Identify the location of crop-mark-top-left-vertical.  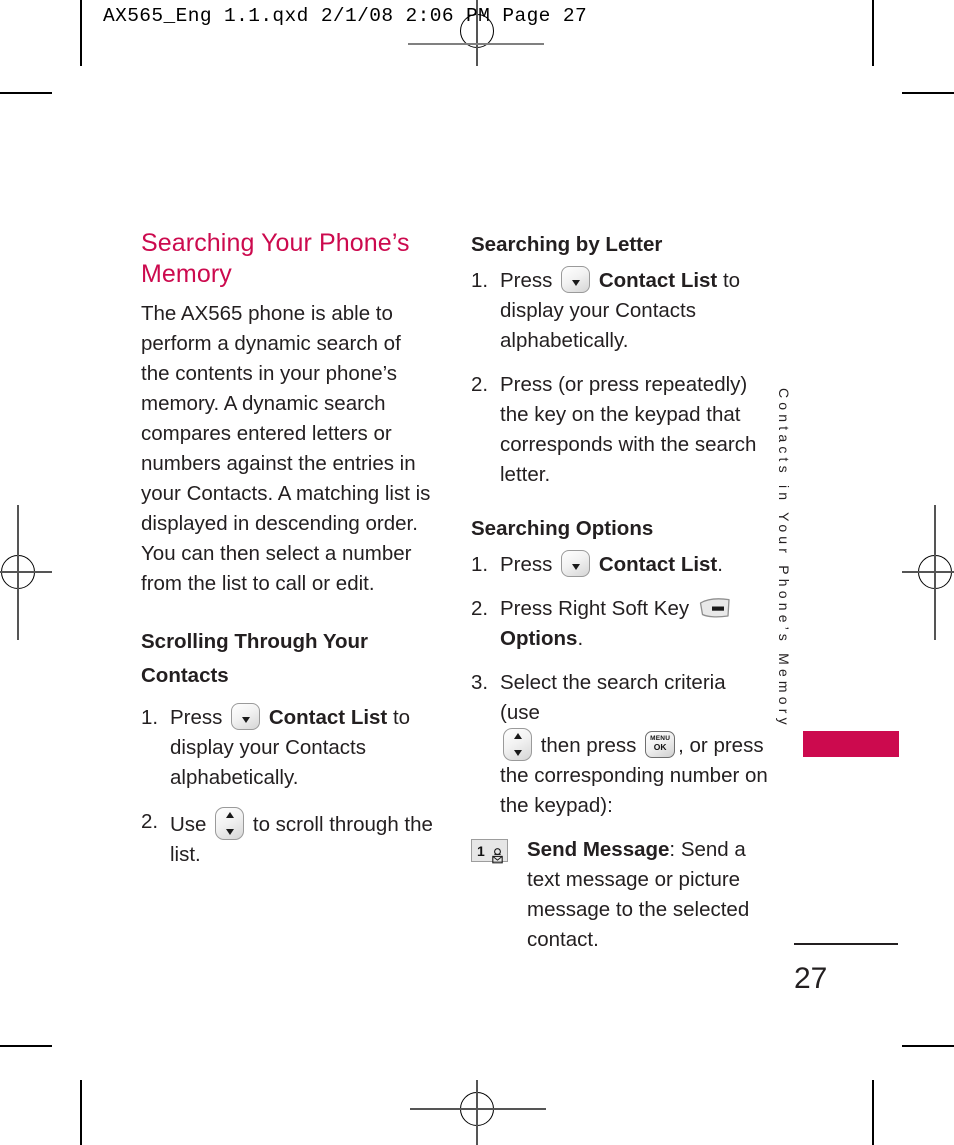
(81, 33).